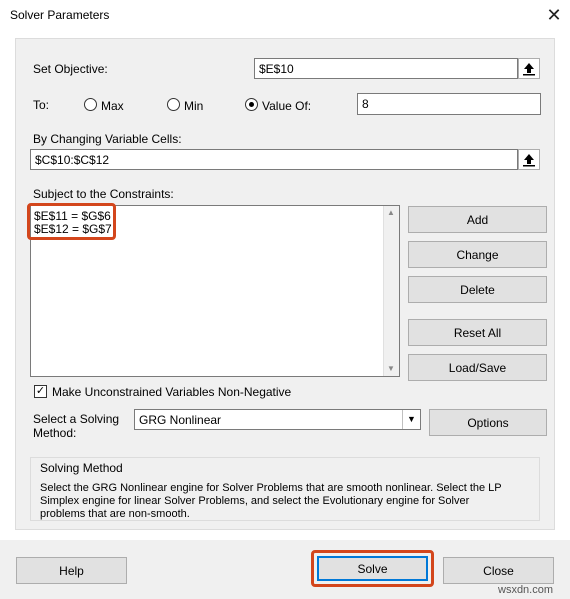 This screenshot has width=570, height=599. What do you see at coordinates (386, 68) in the screenshot?
I see `objective-input: $E$10` at bounding box center [386, 68].